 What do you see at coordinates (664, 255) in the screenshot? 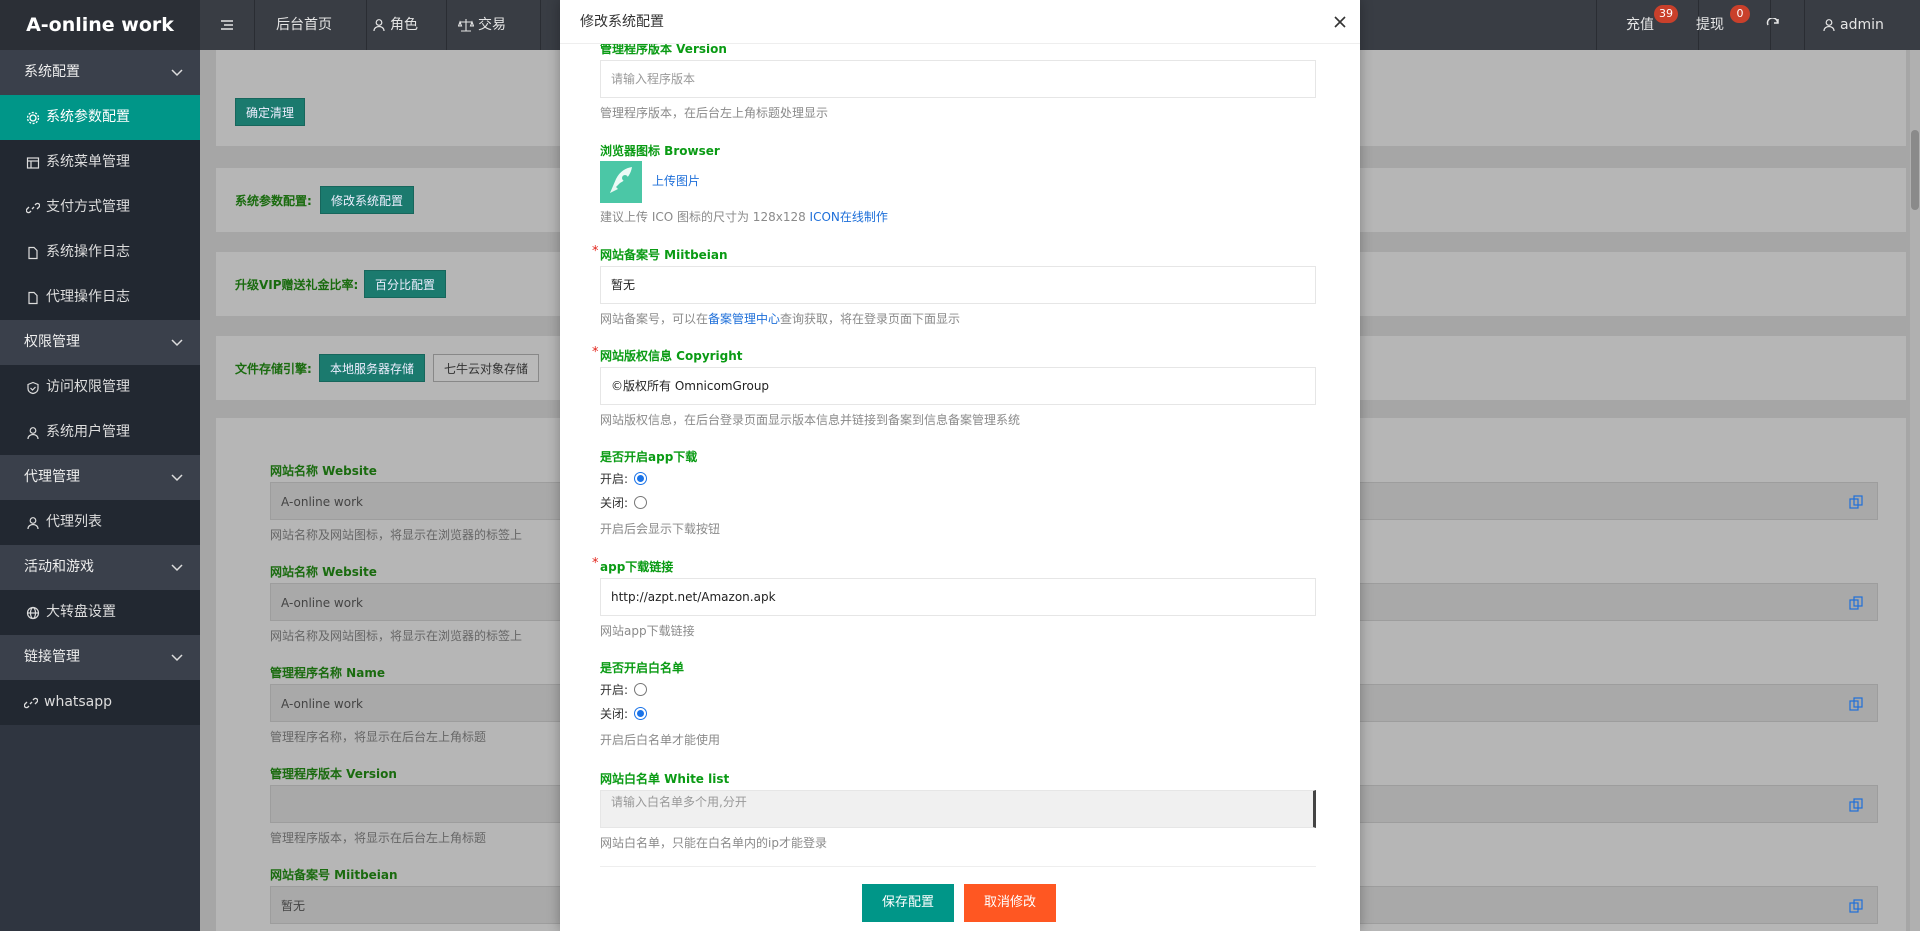
I see `miitbeian-label: 网站备案号 Miitbeian` at bounding box center [664, 255].